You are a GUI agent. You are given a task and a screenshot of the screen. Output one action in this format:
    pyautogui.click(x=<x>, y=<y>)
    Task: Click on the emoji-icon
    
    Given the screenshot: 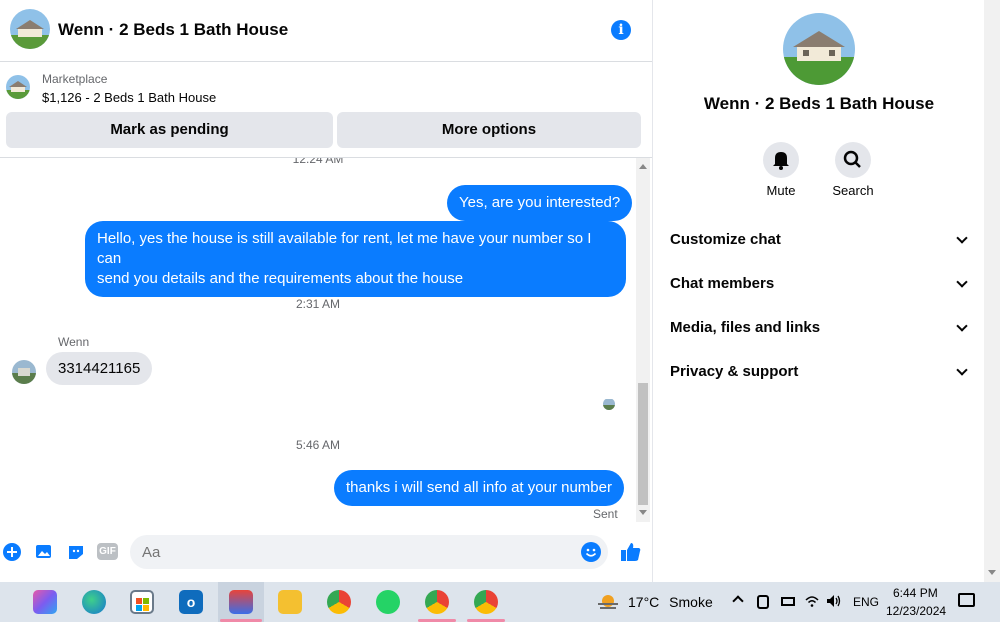 What is the action you would take?
    pyautogui.click(x=591, y=552)
    